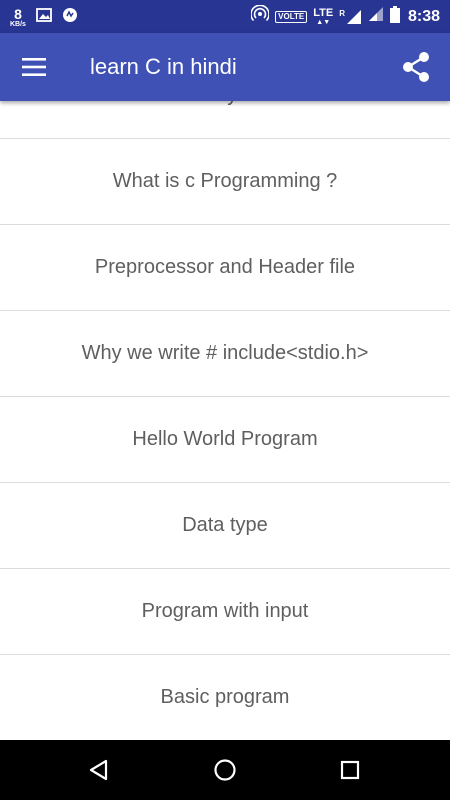  Describe the element at coordinates (423, 16) in the screenshot. I see `clock: 8:38` at that location.